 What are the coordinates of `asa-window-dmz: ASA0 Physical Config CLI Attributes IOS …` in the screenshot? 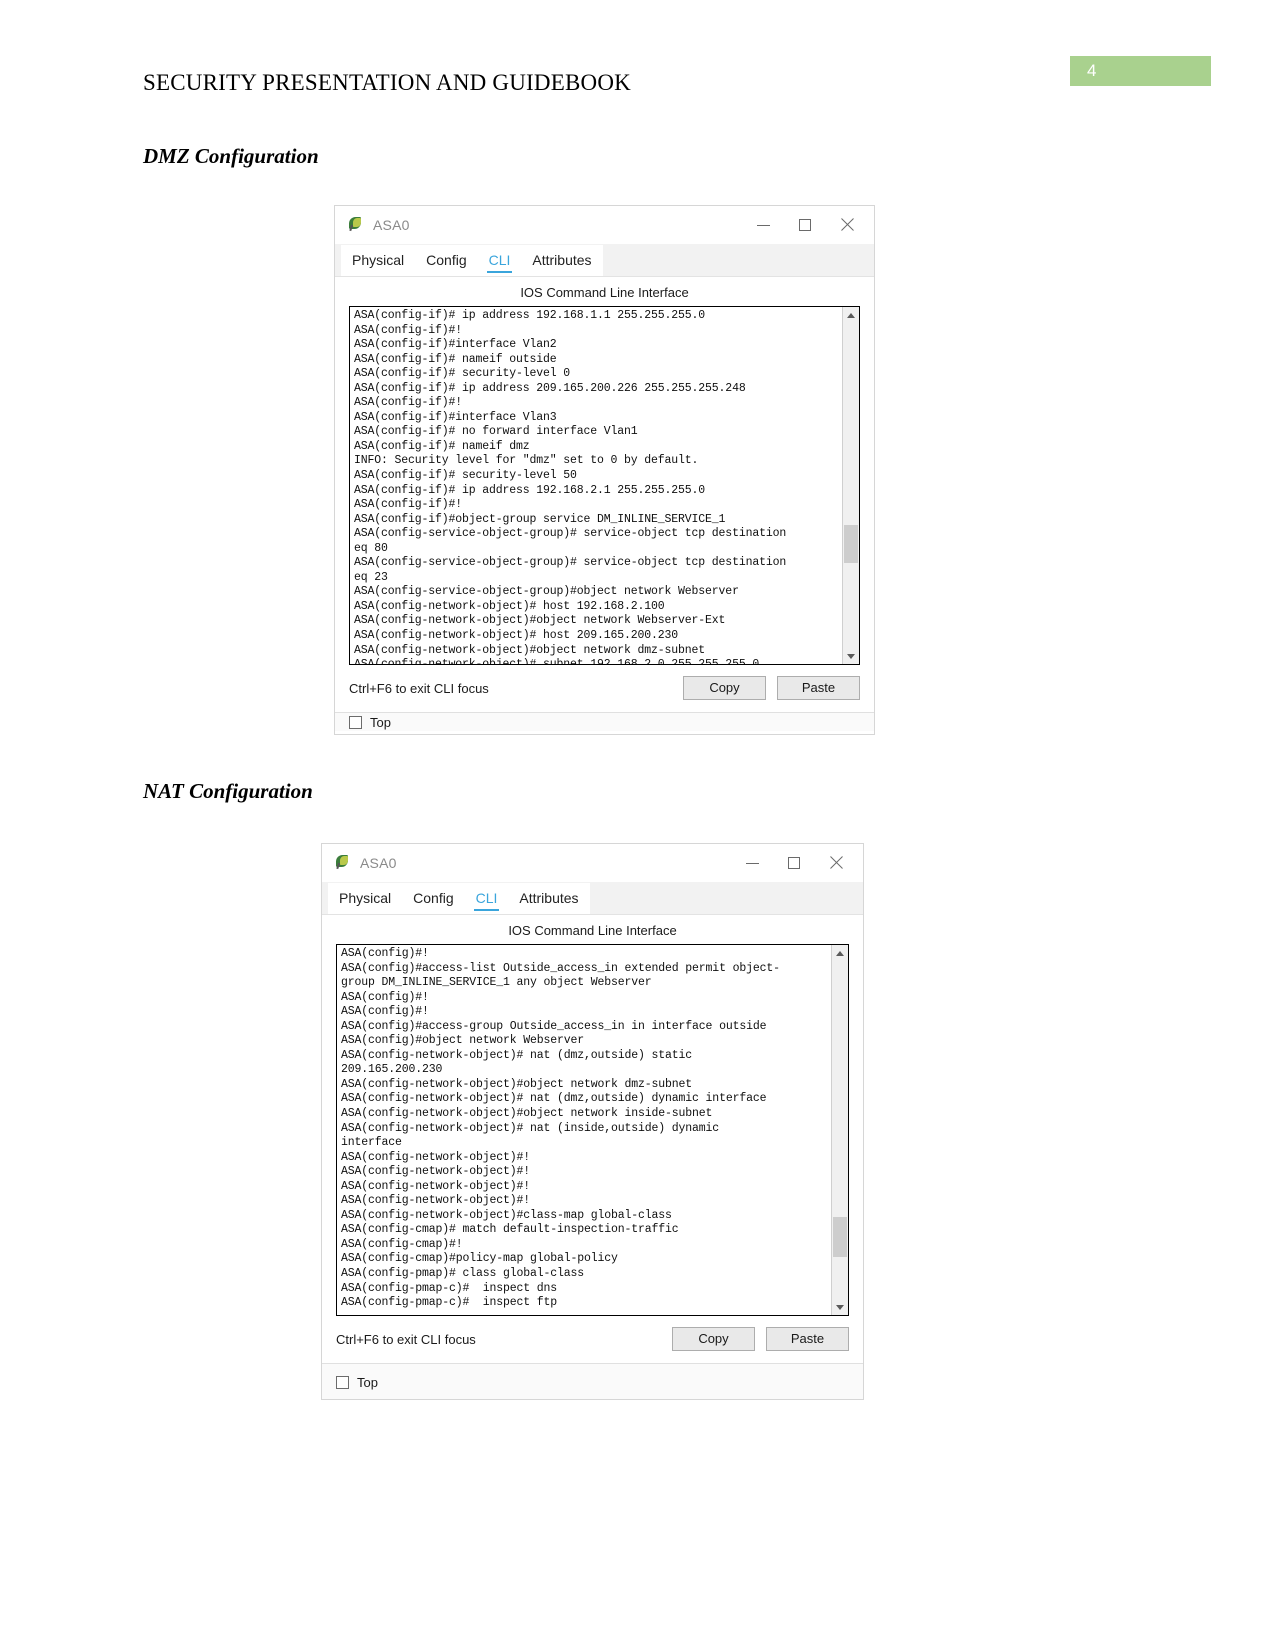 It's located at (604, 470).